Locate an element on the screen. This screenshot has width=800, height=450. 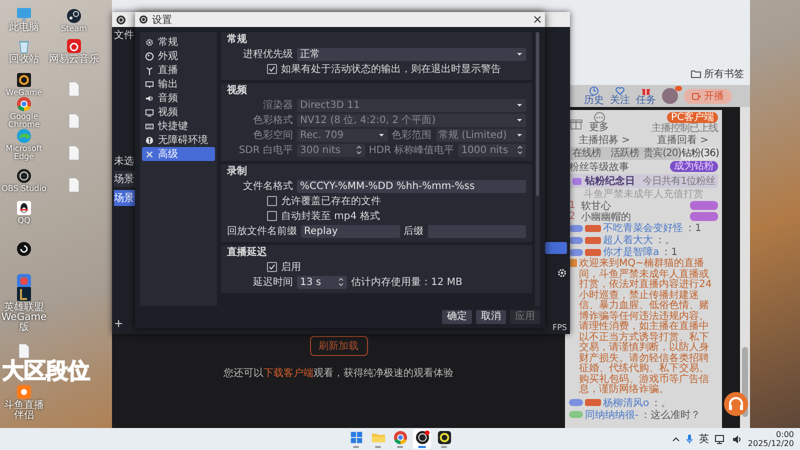
chat-username: 你才是智障a is located at coordinates (631, 252).